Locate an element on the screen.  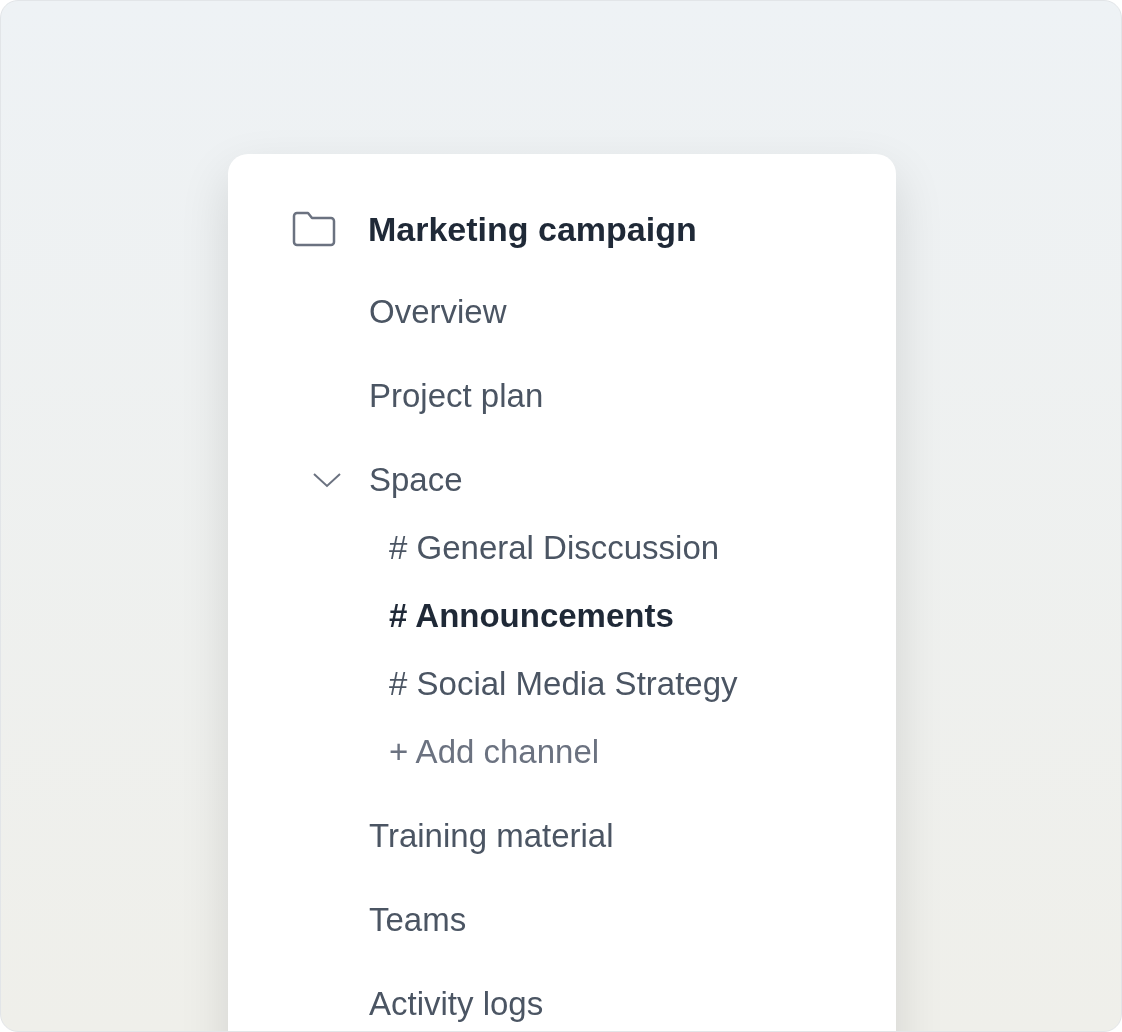
channel-item: # General Disccussion is located at coordinates (554, 548).